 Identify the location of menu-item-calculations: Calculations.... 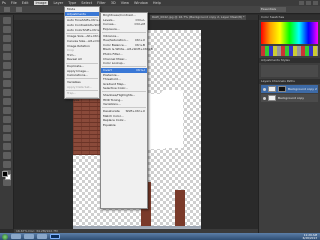
(82, 75).